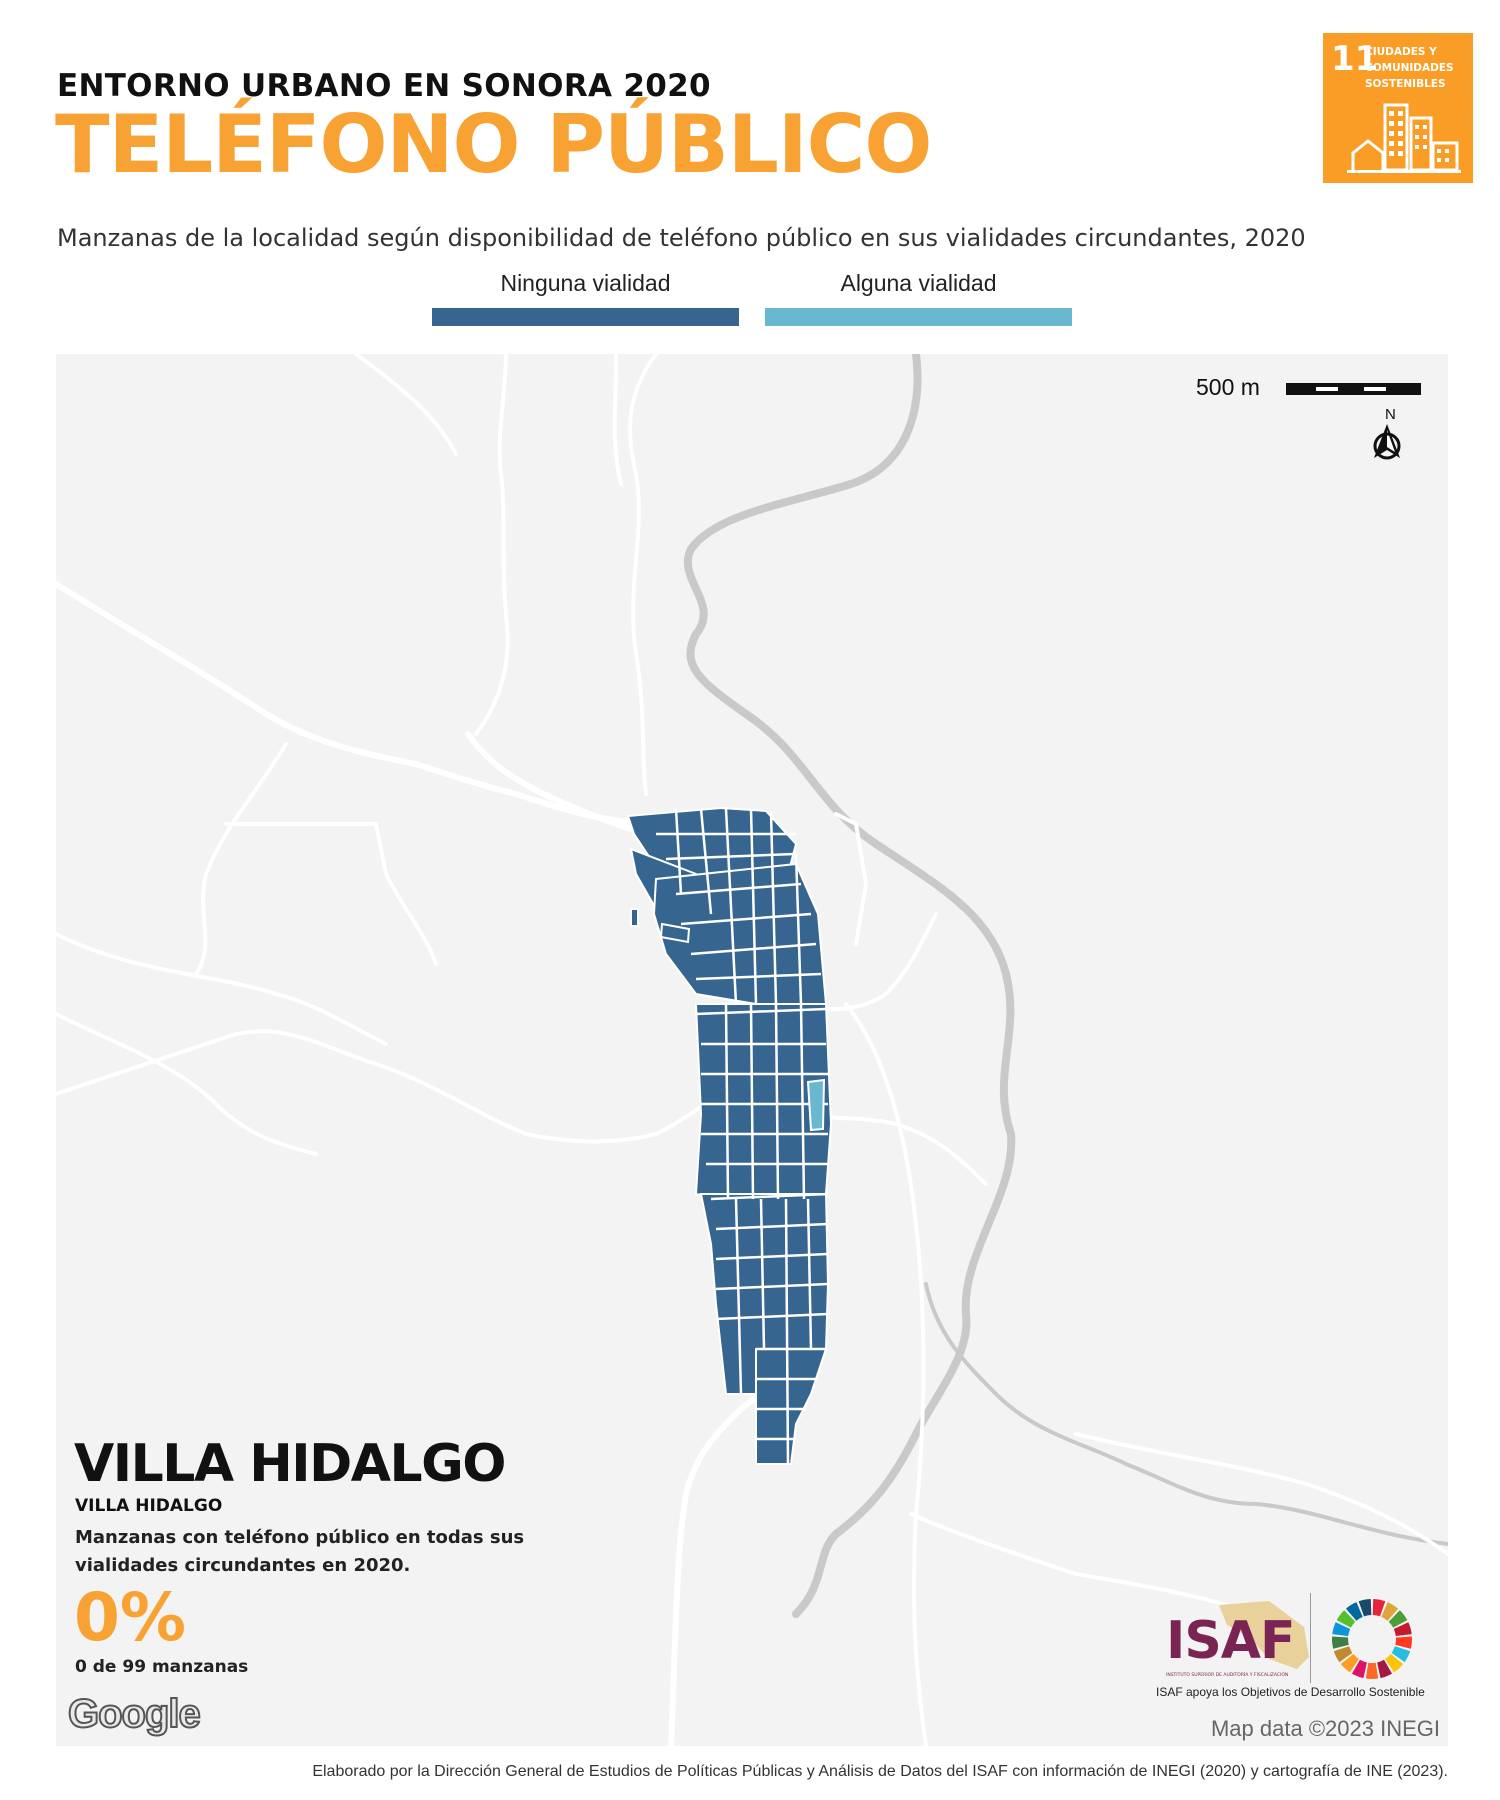 This screenshot has width=1500, height=1800. Describe the element at coordinates (493, 144) in the screenshot. I see `page-title: TELÉFONO PÚBLICO` at that location.